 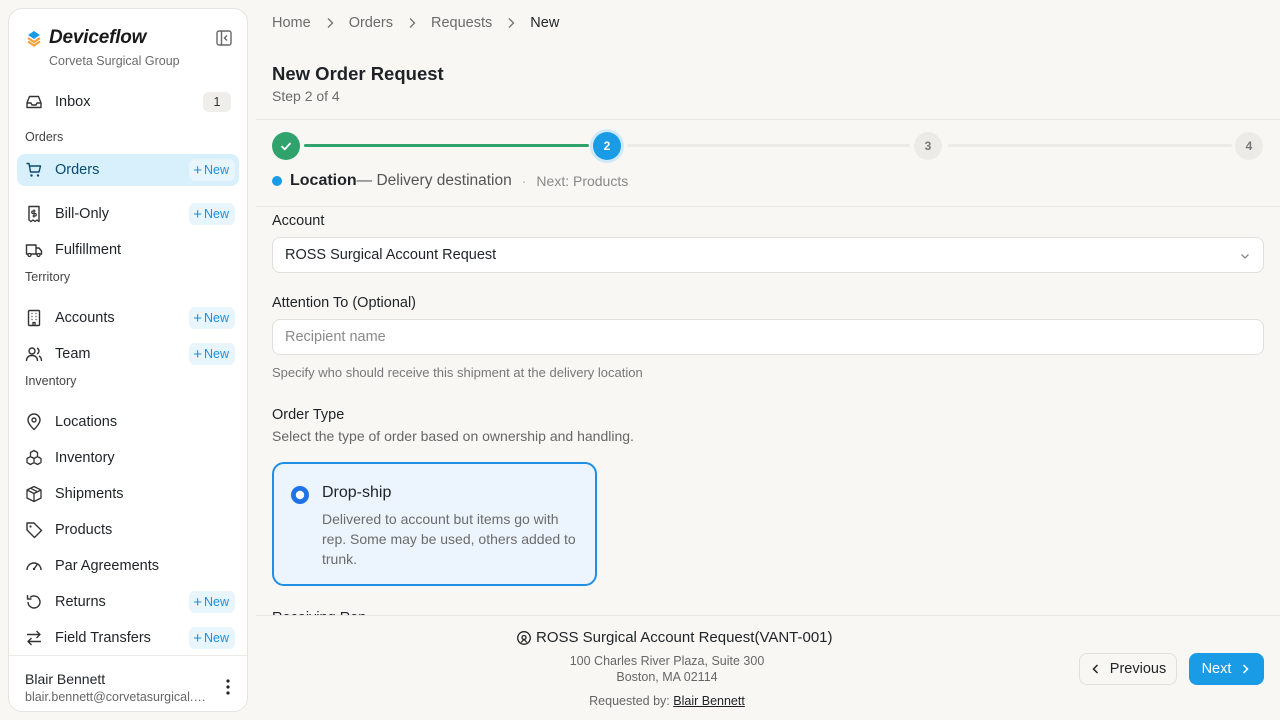 What do you see at coordinates (80, 602) in the screenshot?
I see `sidebar-item-label: Returns` at bounding box center [80, 602].